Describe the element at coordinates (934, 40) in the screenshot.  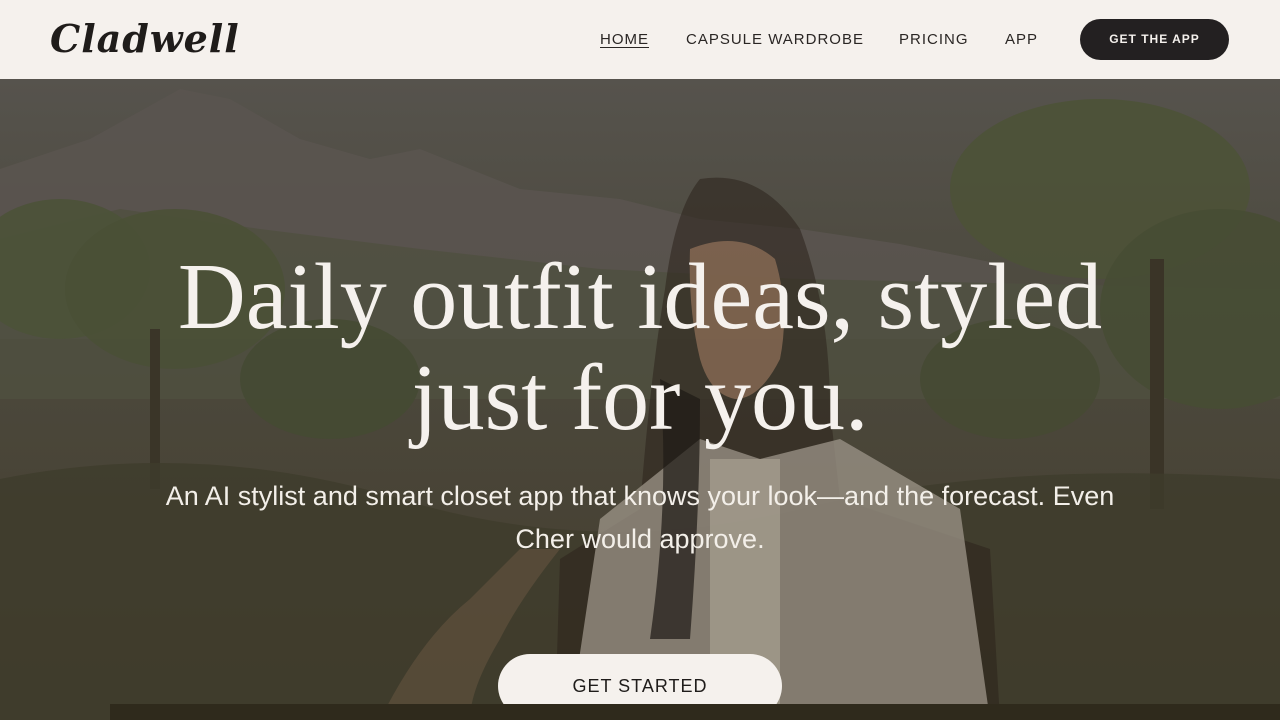
I see `nav-pricing: PRICING` at that location.